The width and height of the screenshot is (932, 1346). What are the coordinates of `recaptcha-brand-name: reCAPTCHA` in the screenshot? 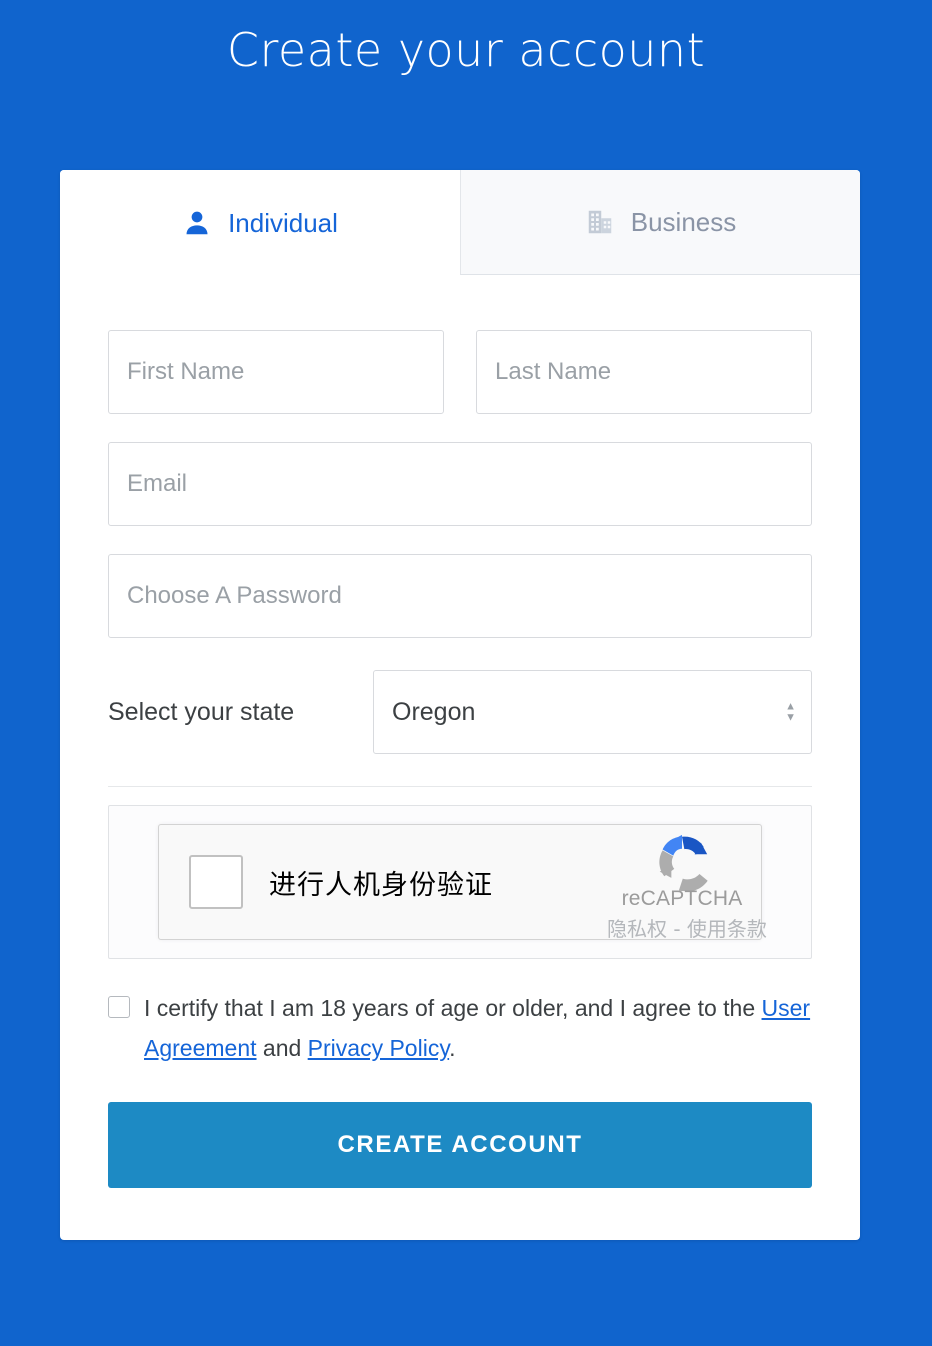 It's located at (682, 898).